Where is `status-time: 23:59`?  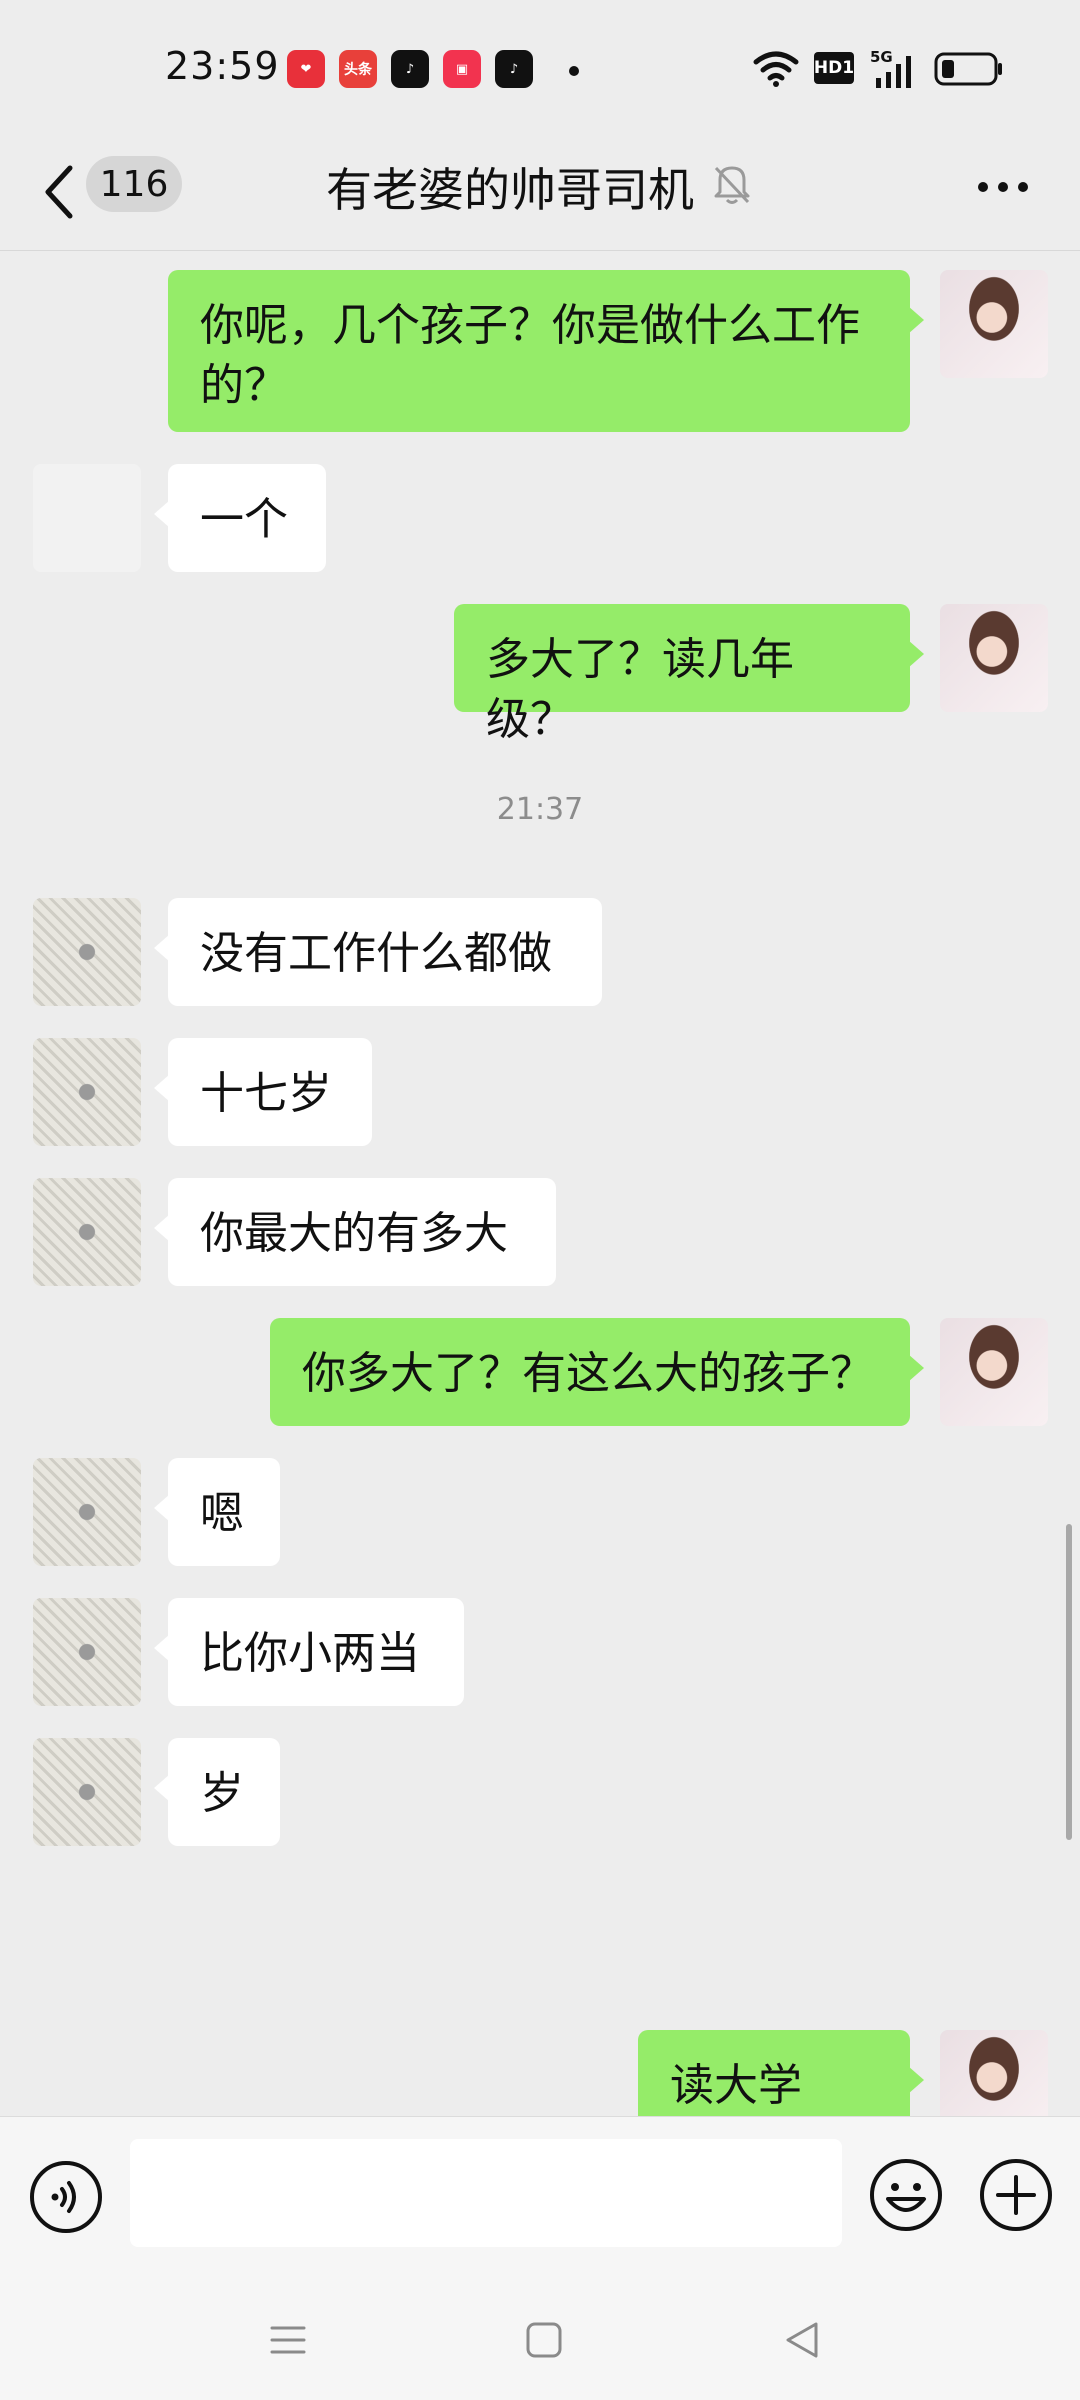
status-time: 23:59 is located at coordinates (222, 66).